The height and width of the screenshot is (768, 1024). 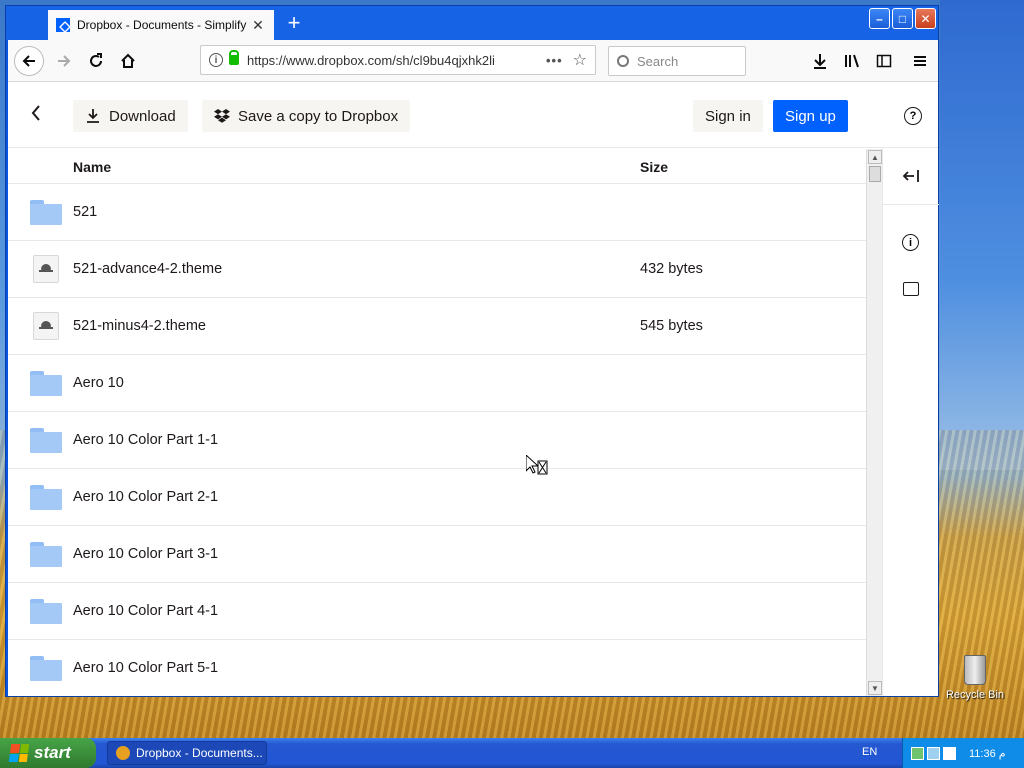 I want to click on reload-icon, so click(x=96, y=60).